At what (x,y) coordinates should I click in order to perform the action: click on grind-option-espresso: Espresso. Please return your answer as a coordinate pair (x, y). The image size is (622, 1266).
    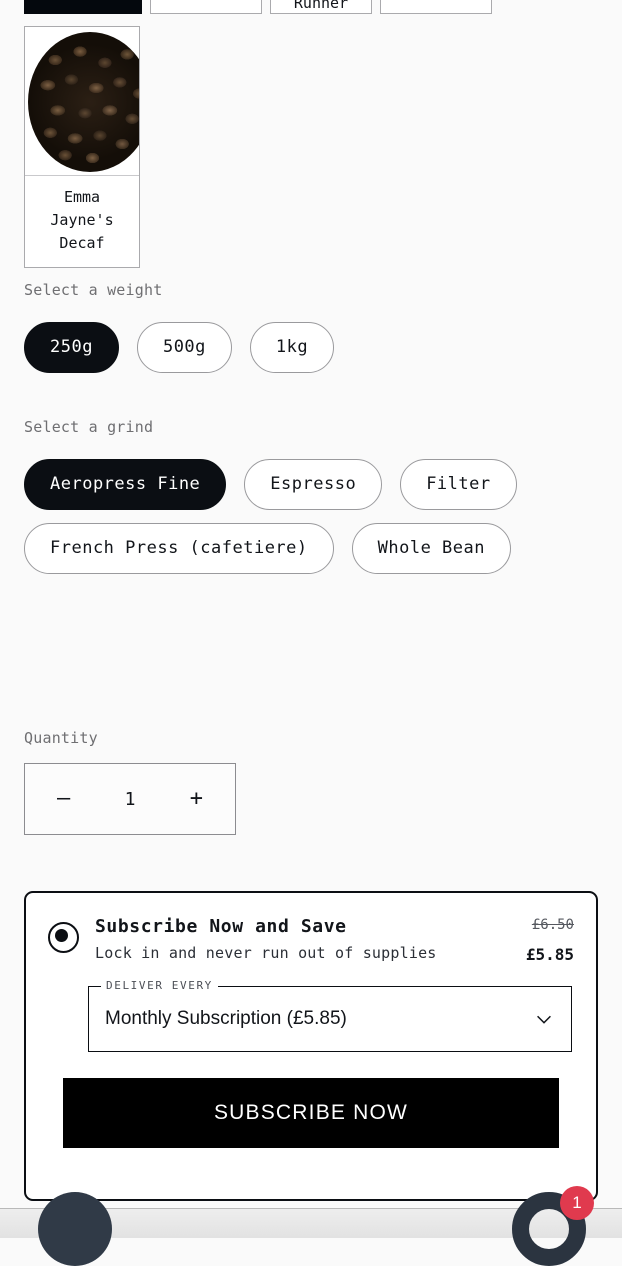
    Looking at the image, I should click on (313, 484).